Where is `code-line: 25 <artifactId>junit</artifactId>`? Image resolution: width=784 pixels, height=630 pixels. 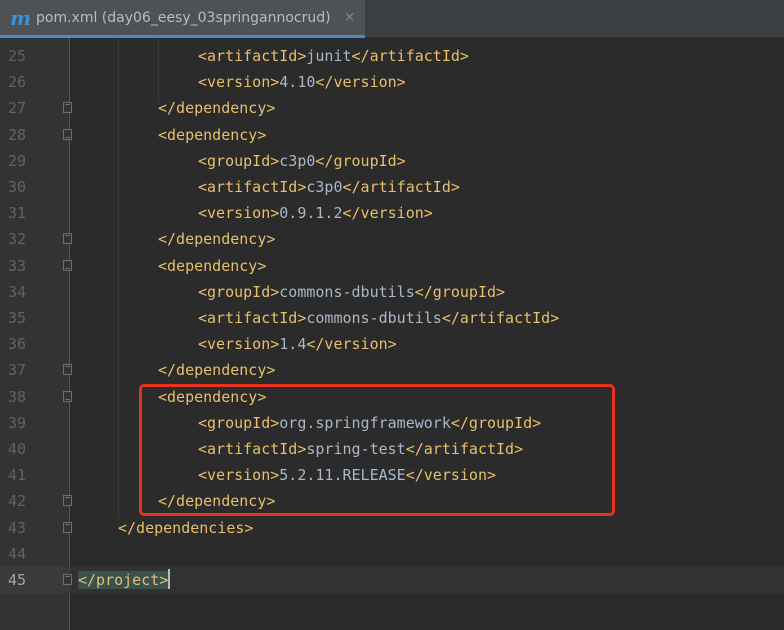
code-line: 25 <artifactId>junit</artifactId> is located at coordinates (392, 56).